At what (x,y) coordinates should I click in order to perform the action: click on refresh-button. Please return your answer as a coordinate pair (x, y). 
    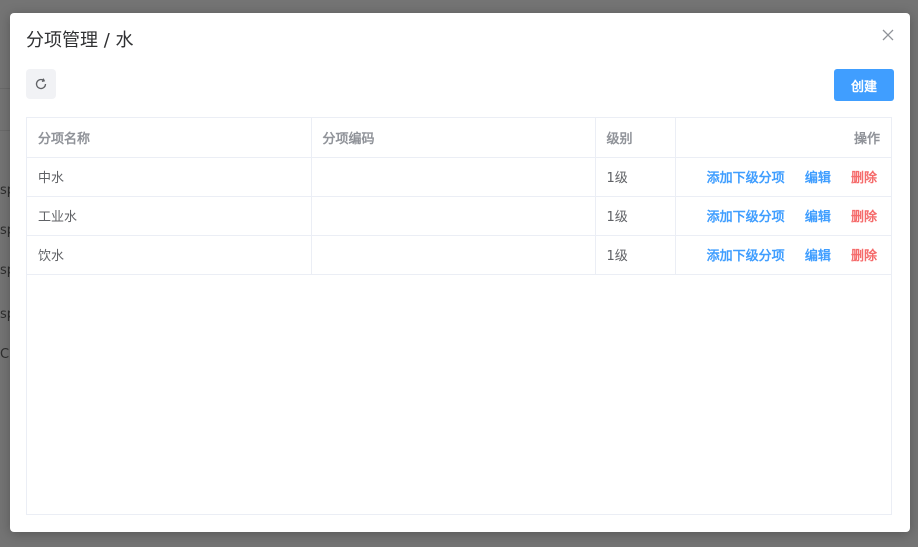
    Looking at the image, I should click on (41, 84).